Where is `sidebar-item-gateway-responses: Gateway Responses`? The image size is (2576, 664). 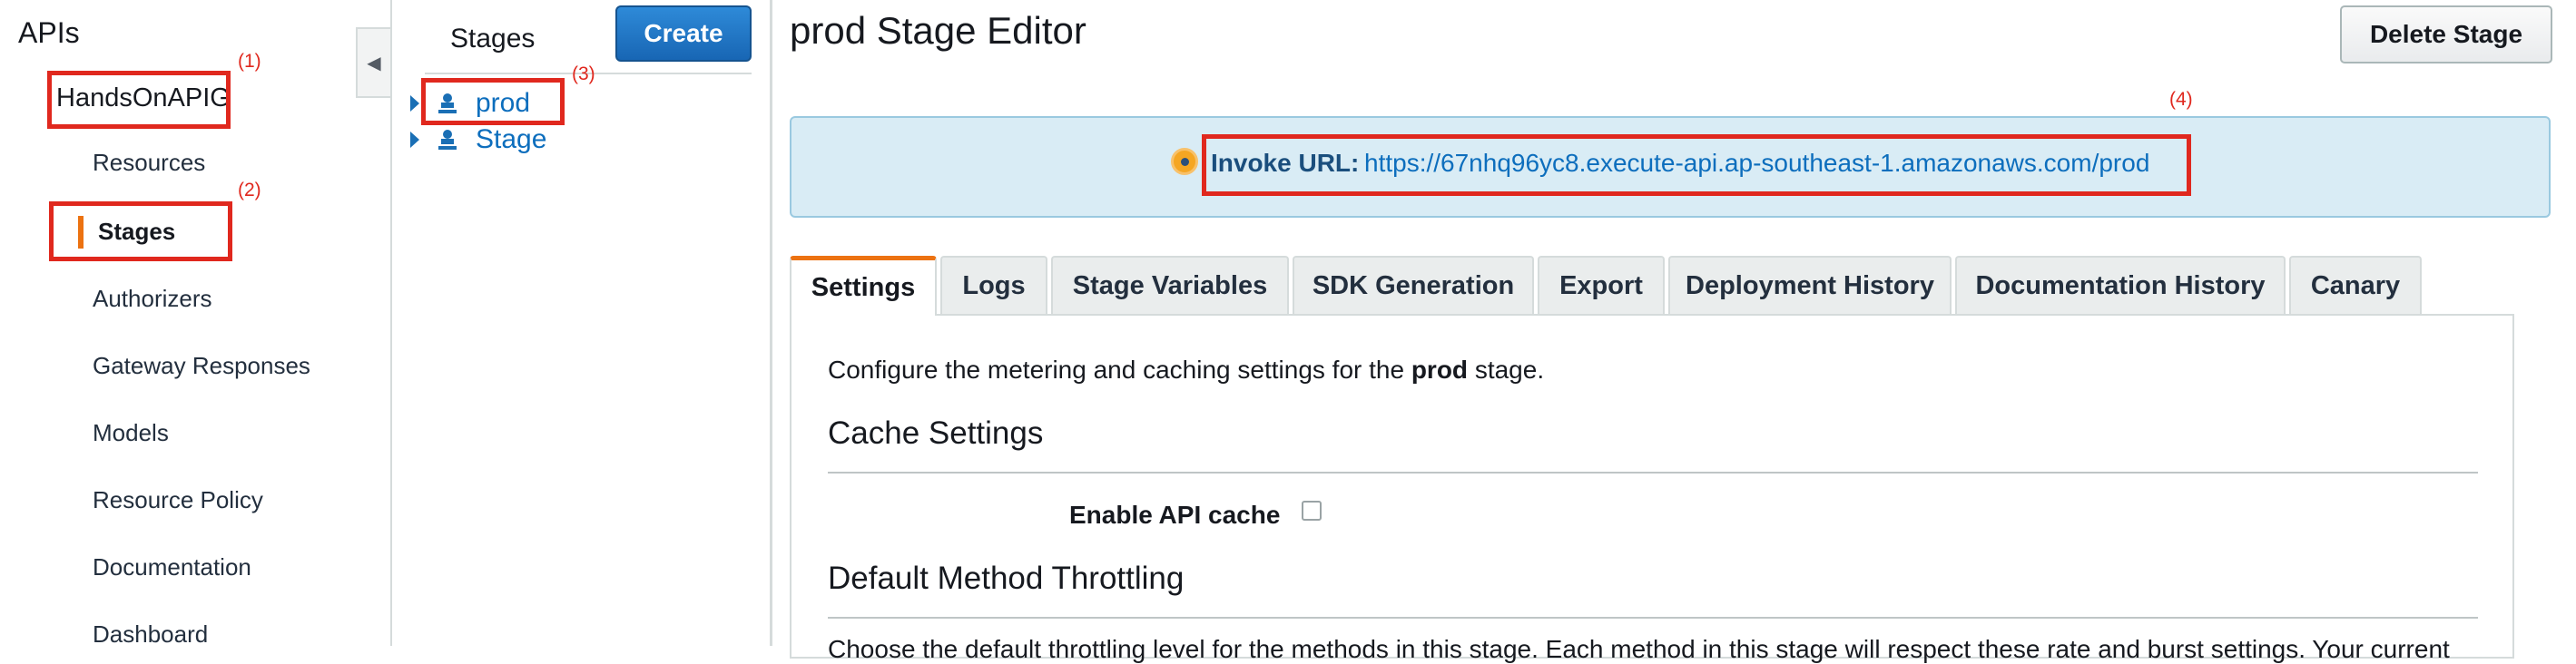
sidebar-item-gateway-responses: Gateway Responses is located at coordinates (201, 366).